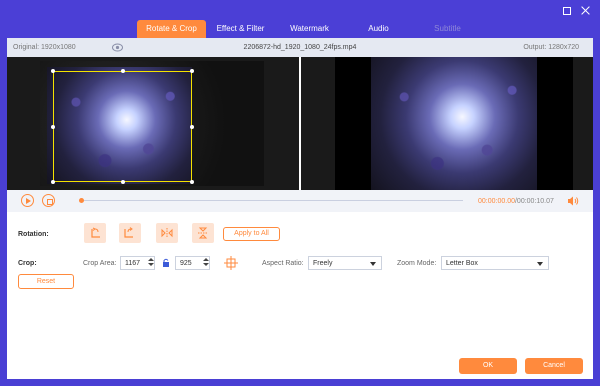 This screenshot has height=386, width=600. I want to click on crop-handle-top-left, so click(53, 71).